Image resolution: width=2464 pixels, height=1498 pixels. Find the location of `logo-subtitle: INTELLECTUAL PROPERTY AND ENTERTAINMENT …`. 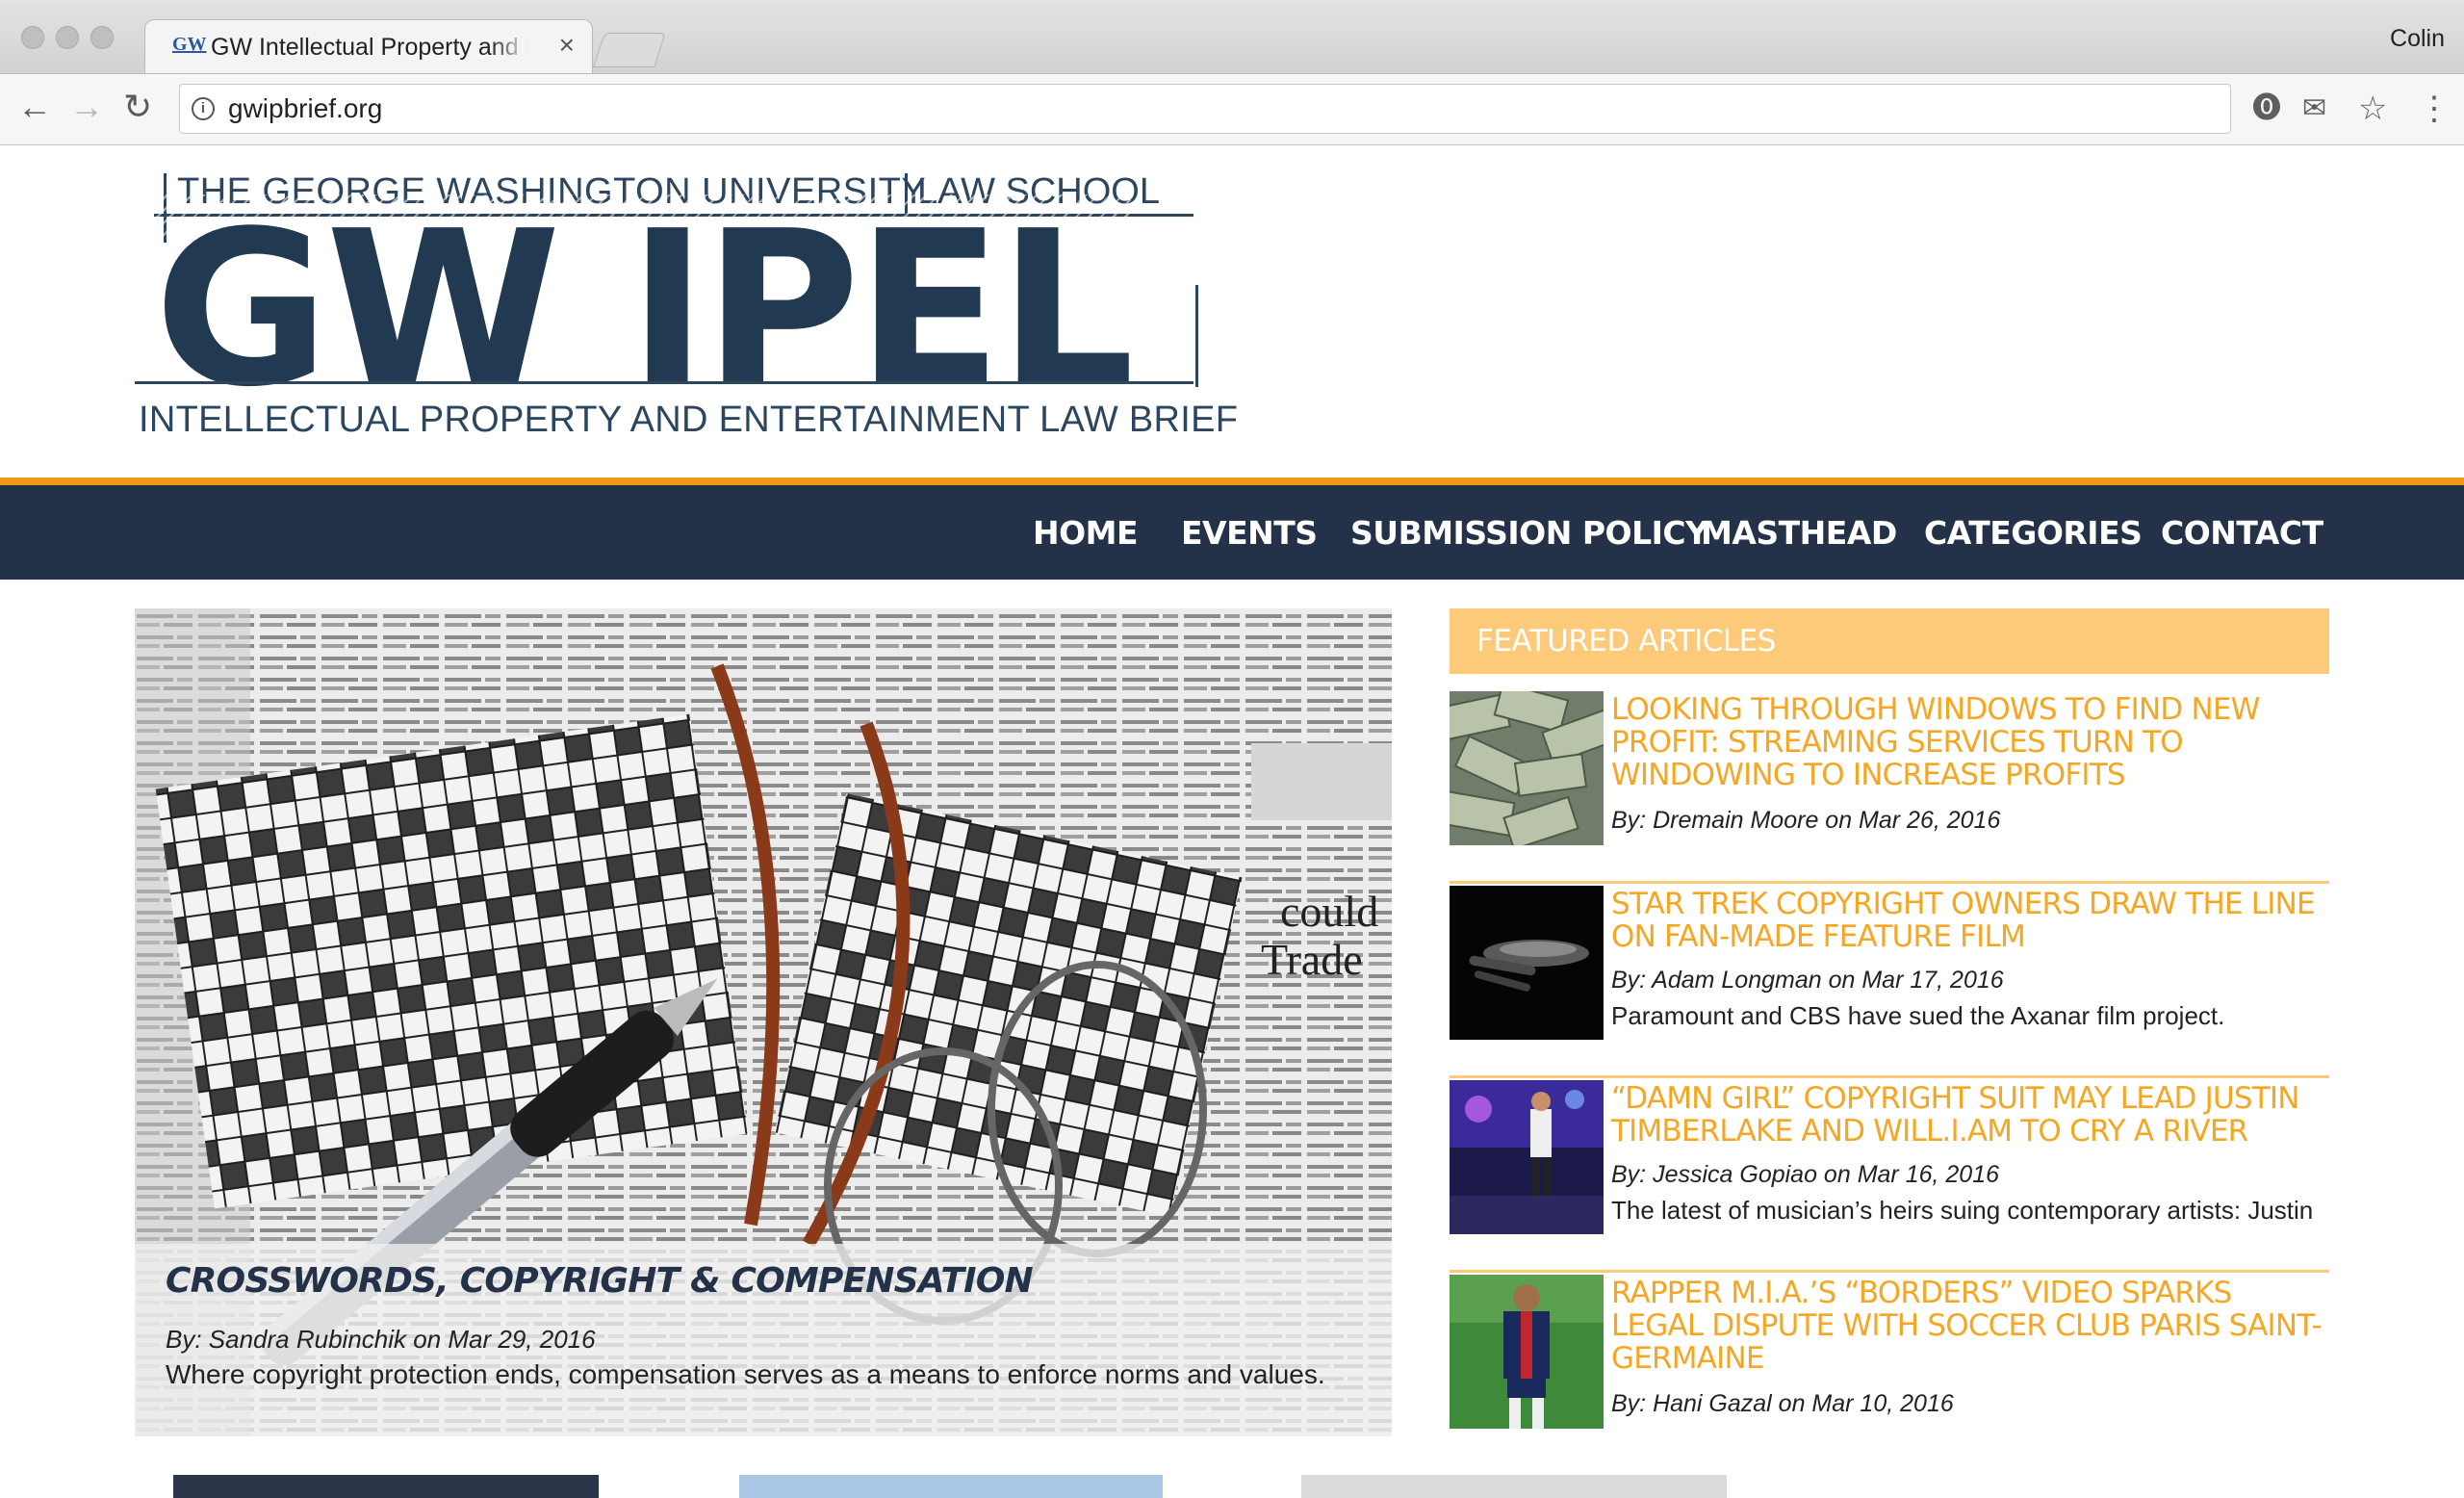

logo-subtitle: INTELLECTUAL PROPERTY AND ENTERTAINMENT … is located at coordinates (689, 420).